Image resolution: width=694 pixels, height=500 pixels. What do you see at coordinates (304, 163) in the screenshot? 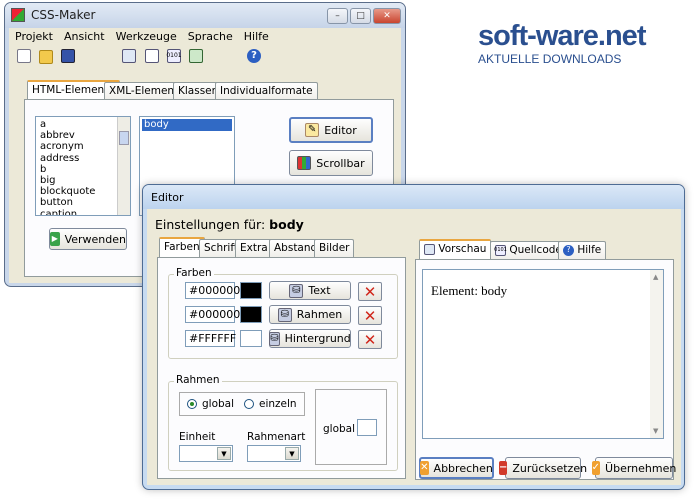
I see `scrollbar-icon` at bounding box center [304, 163].